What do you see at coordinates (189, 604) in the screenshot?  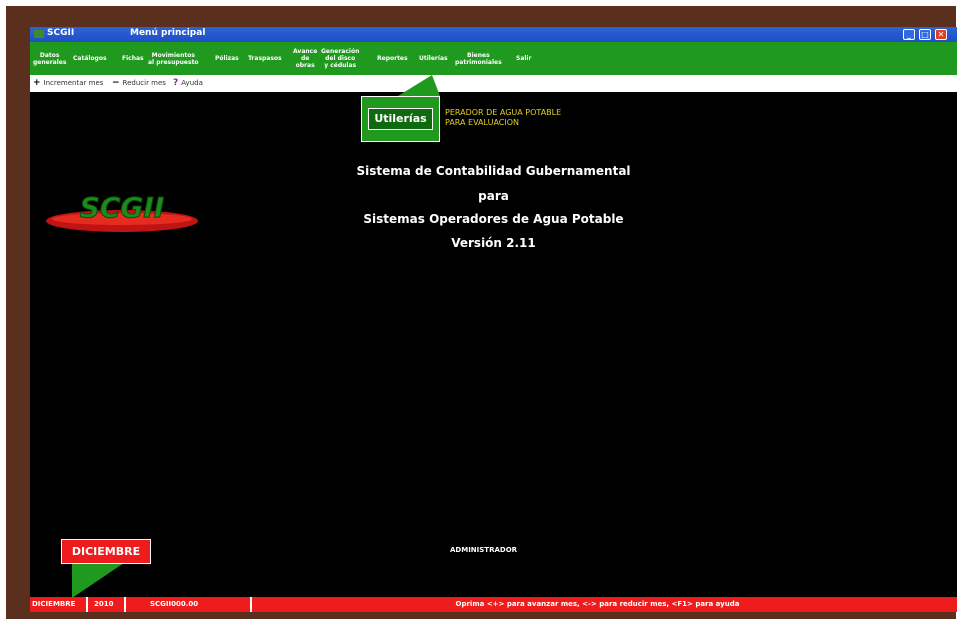 I see `status-module: SCGII000.00` at bounding box center [189, 604].